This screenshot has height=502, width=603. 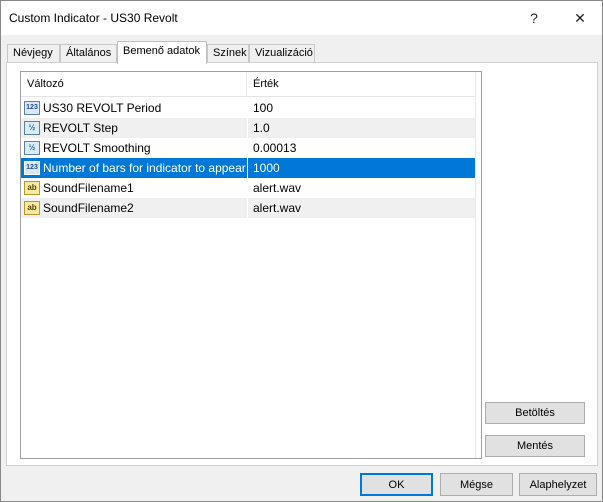 What do you see at coordinates (88, 208) in the screenshot?
I see `row-name: SoundFilename2` at bounding box center [88, 208].